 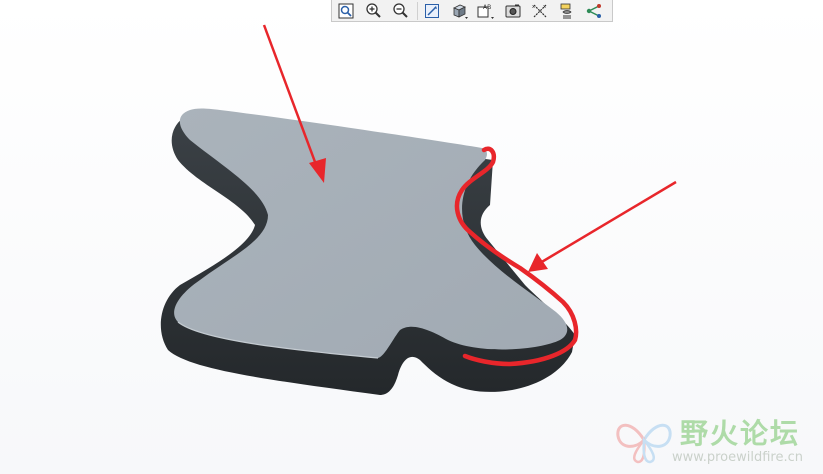 I want to click on annotation-display-button, so click(x=567, y=11).